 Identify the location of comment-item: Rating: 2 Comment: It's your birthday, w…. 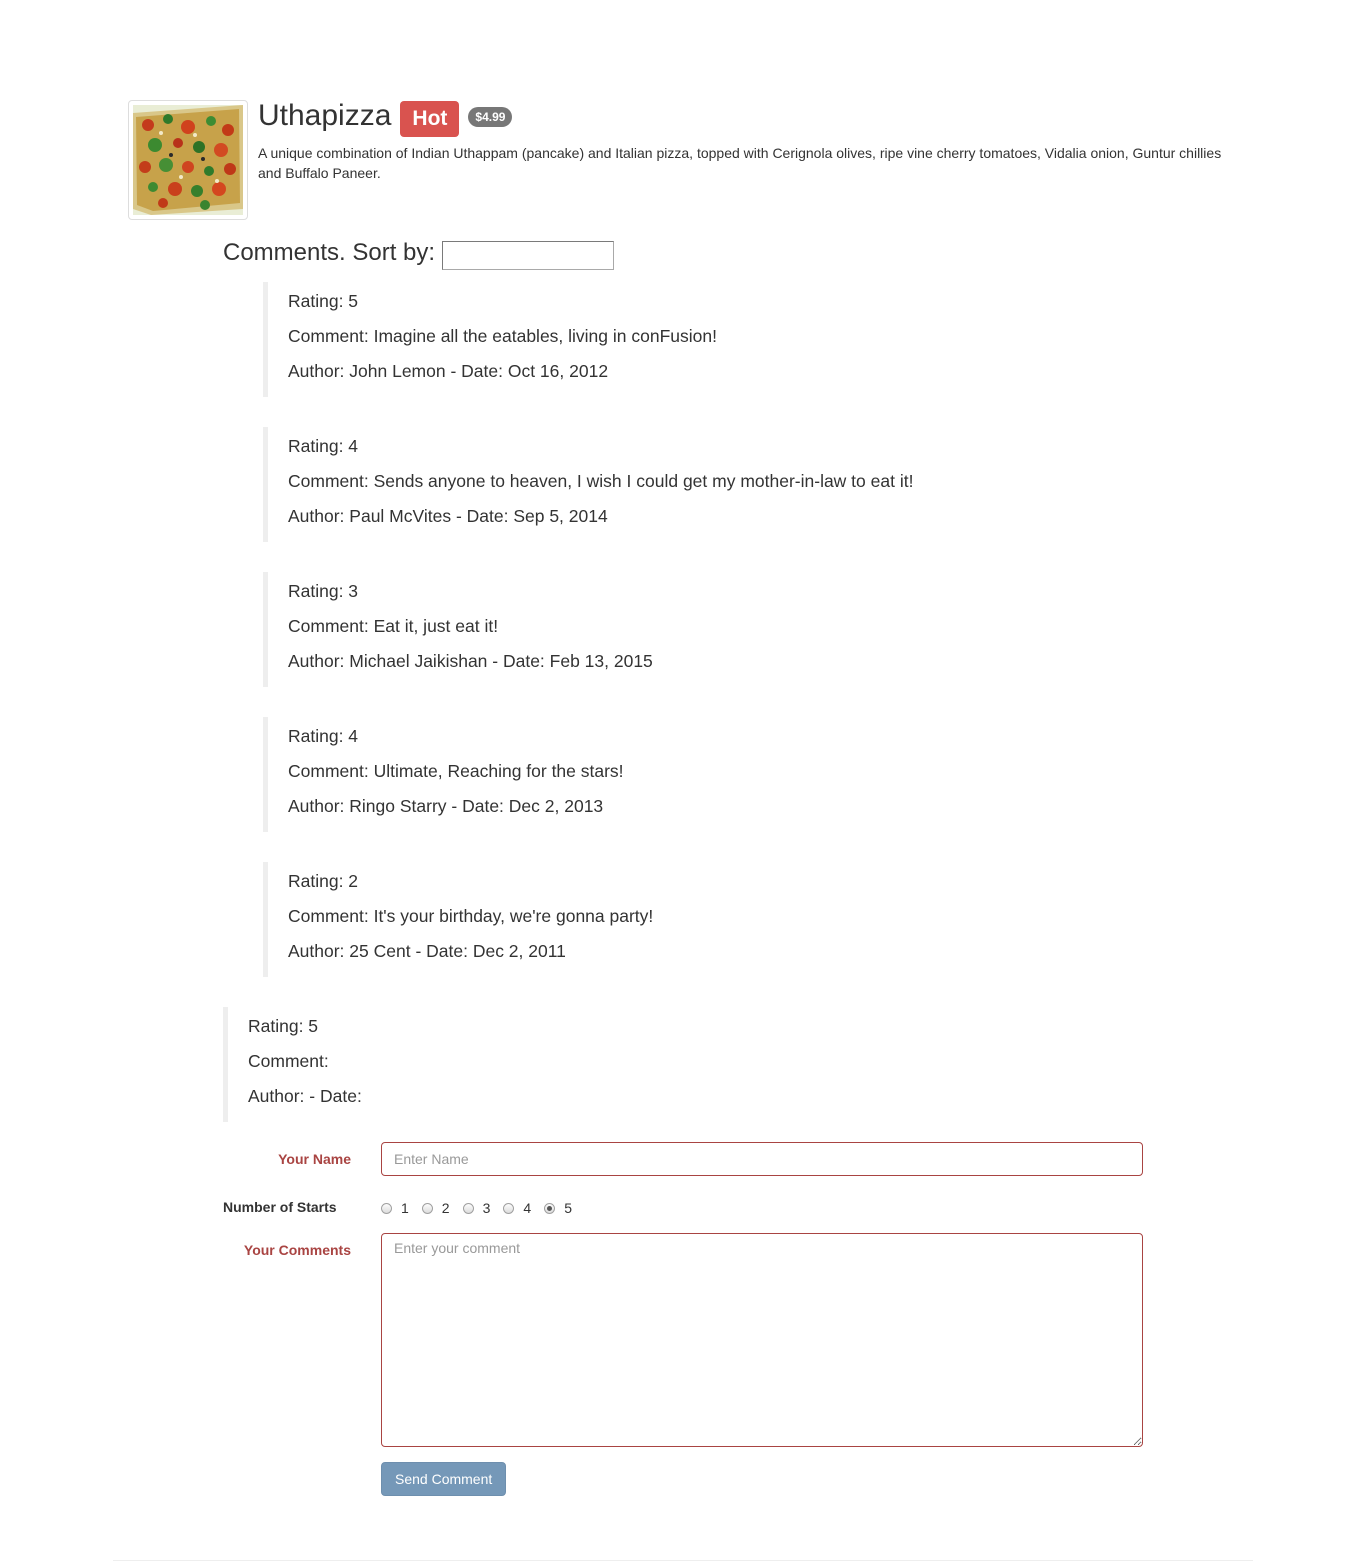
(713, 919).